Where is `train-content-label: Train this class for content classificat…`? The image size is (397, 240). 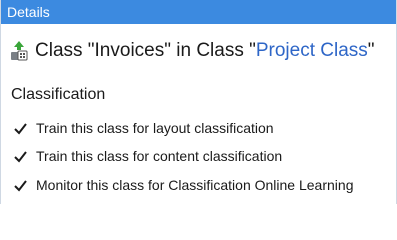 train-content-label: Train this class for content classificat… is located at coordinates (159, 156).